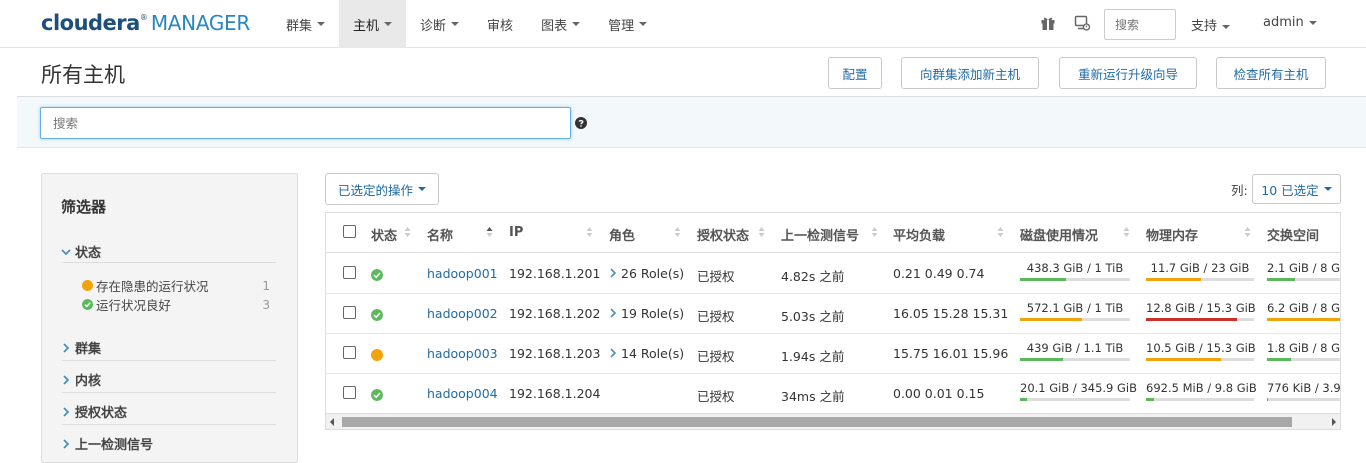  What do you see at coordinates (90, 23) in the screenshot?
I see `logo-text-cloudera: cloudera` at bounding box center [90, 23].